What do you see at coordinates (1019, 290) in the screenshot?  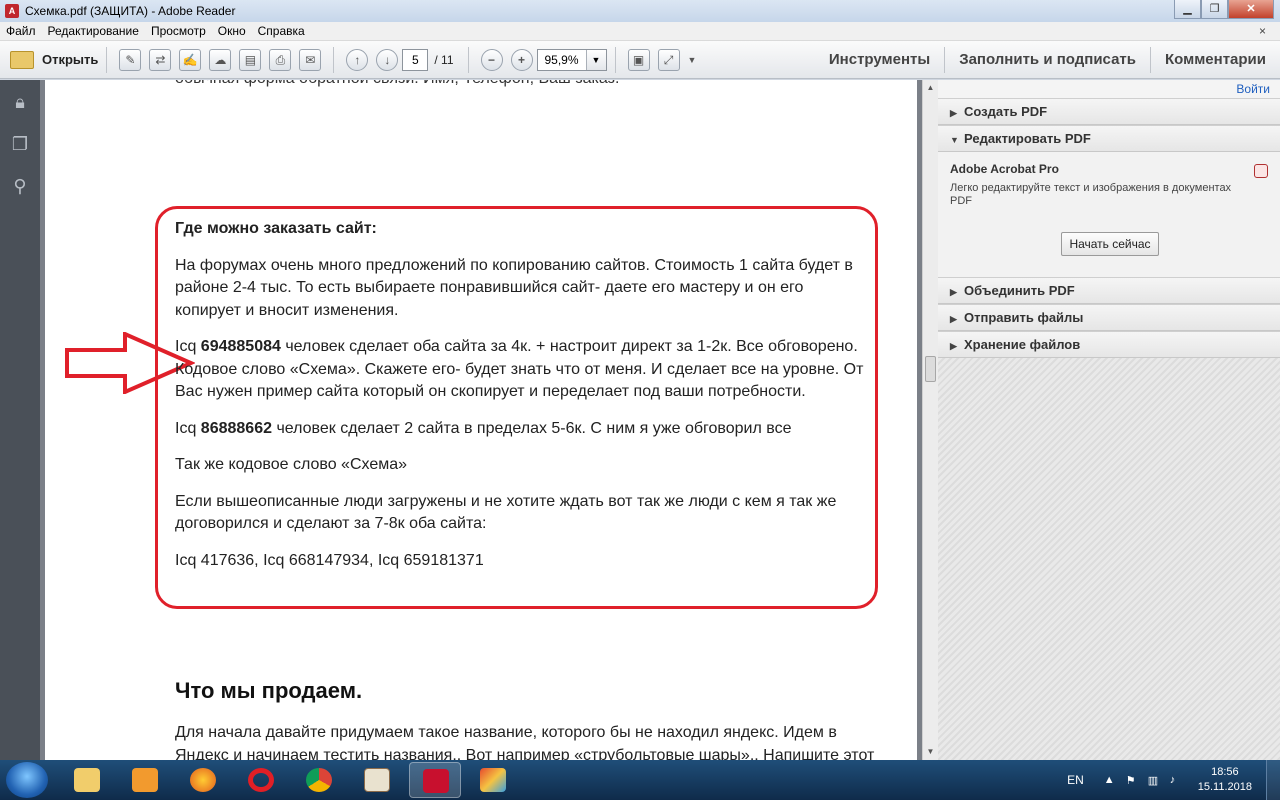 I see `section-label: Объединить PDF` at bounding box center [1019, 290].